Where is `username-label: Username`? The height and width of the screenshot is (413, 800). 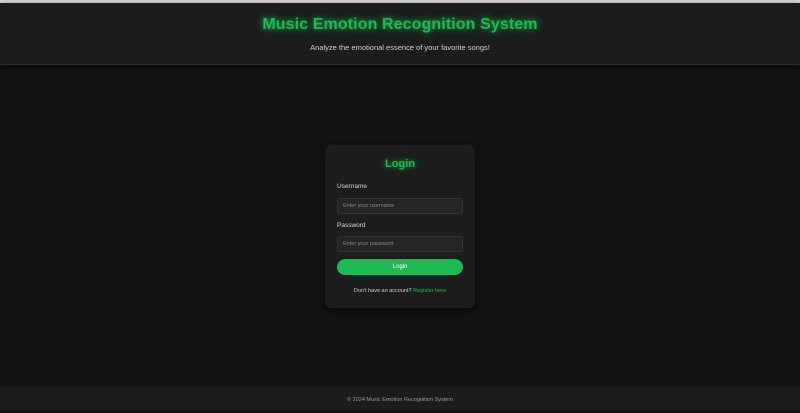
username-label: Username is located at coordinates (352, 186).